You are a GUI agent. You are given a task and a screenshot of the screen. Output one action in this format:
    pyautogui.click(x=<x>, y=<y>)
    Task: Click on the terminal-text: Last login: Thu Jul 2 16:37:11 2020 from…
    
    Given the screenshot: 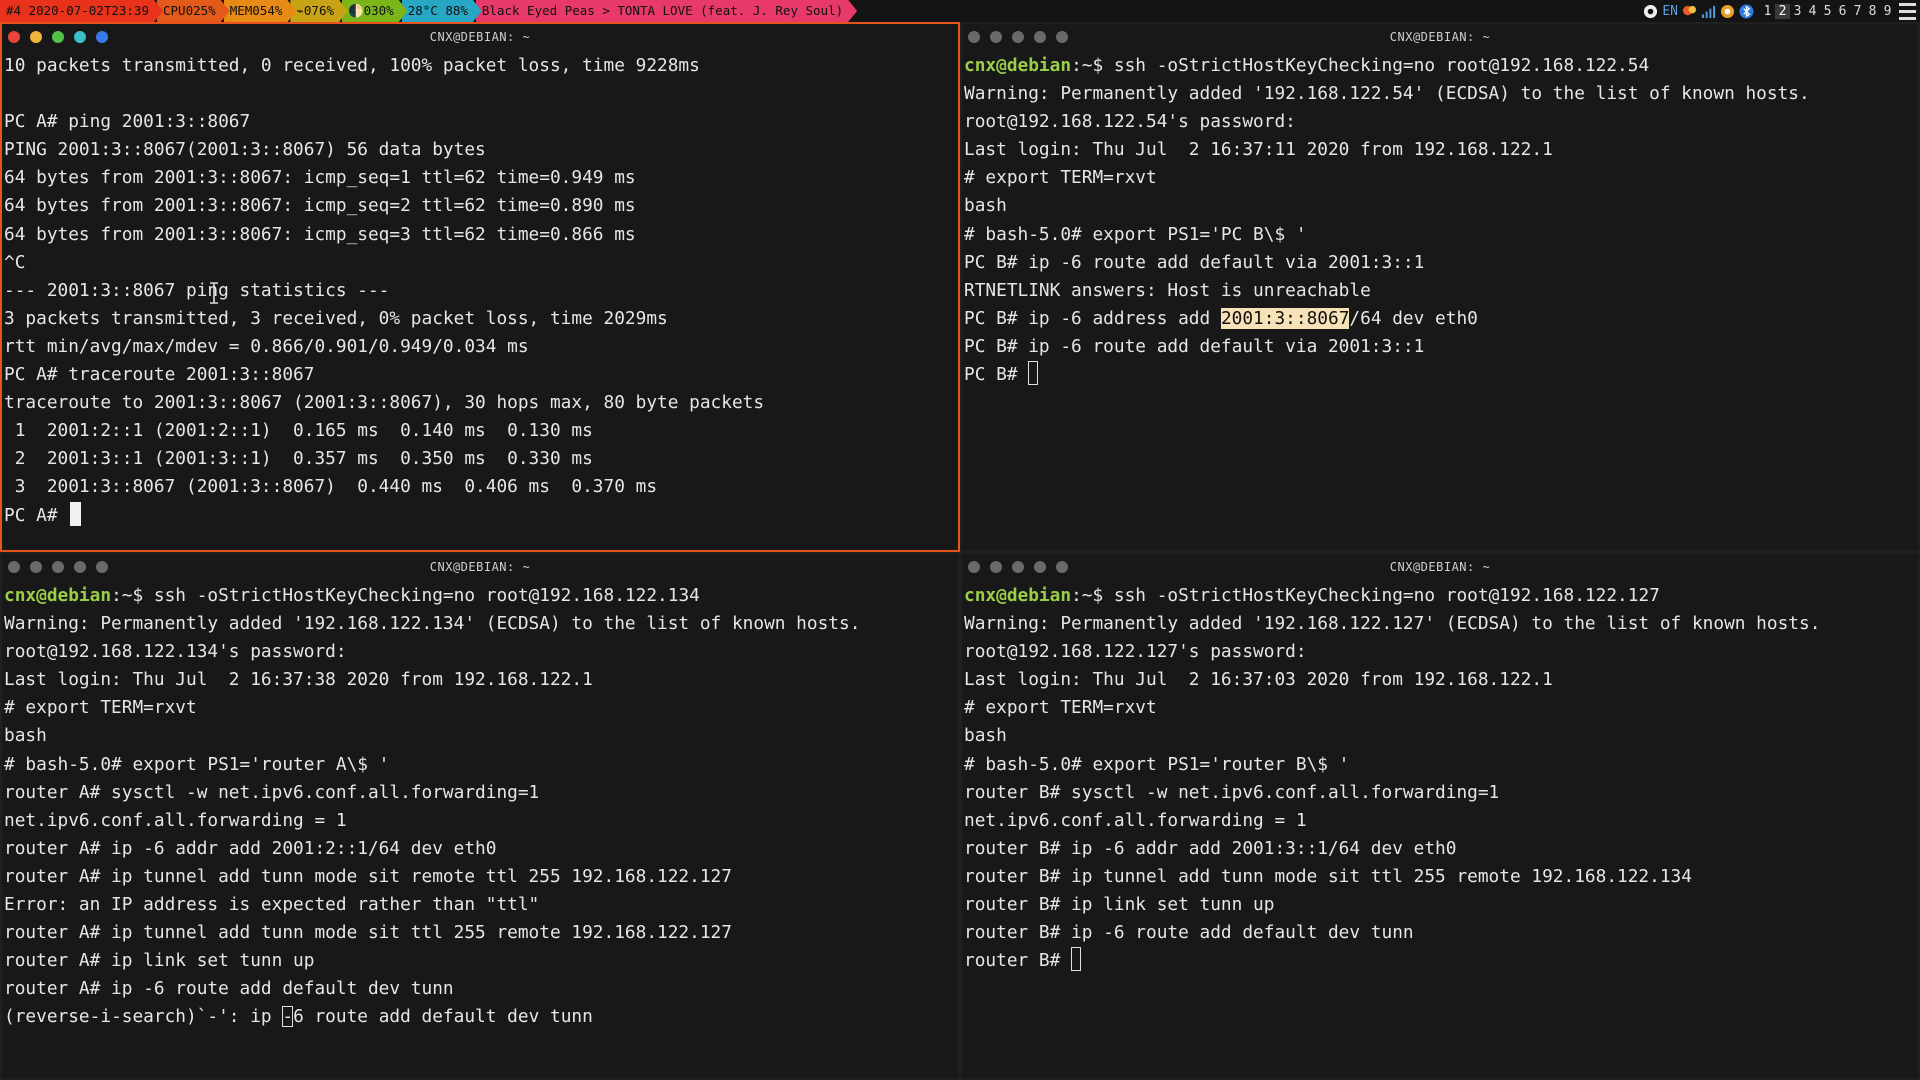 What is the action you would take?
    pyautogui.click(x=1258, y=150)
    